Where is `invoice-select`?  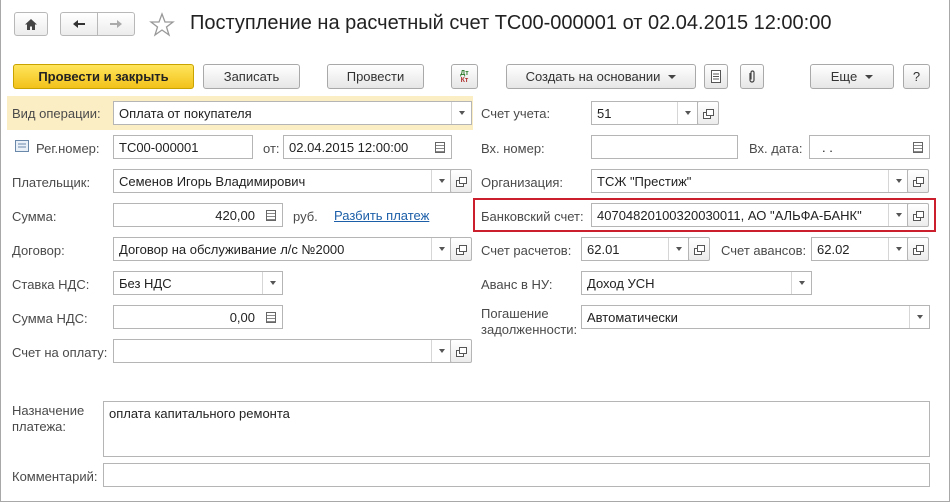
invoice-select is located at coordinates (282, 351).